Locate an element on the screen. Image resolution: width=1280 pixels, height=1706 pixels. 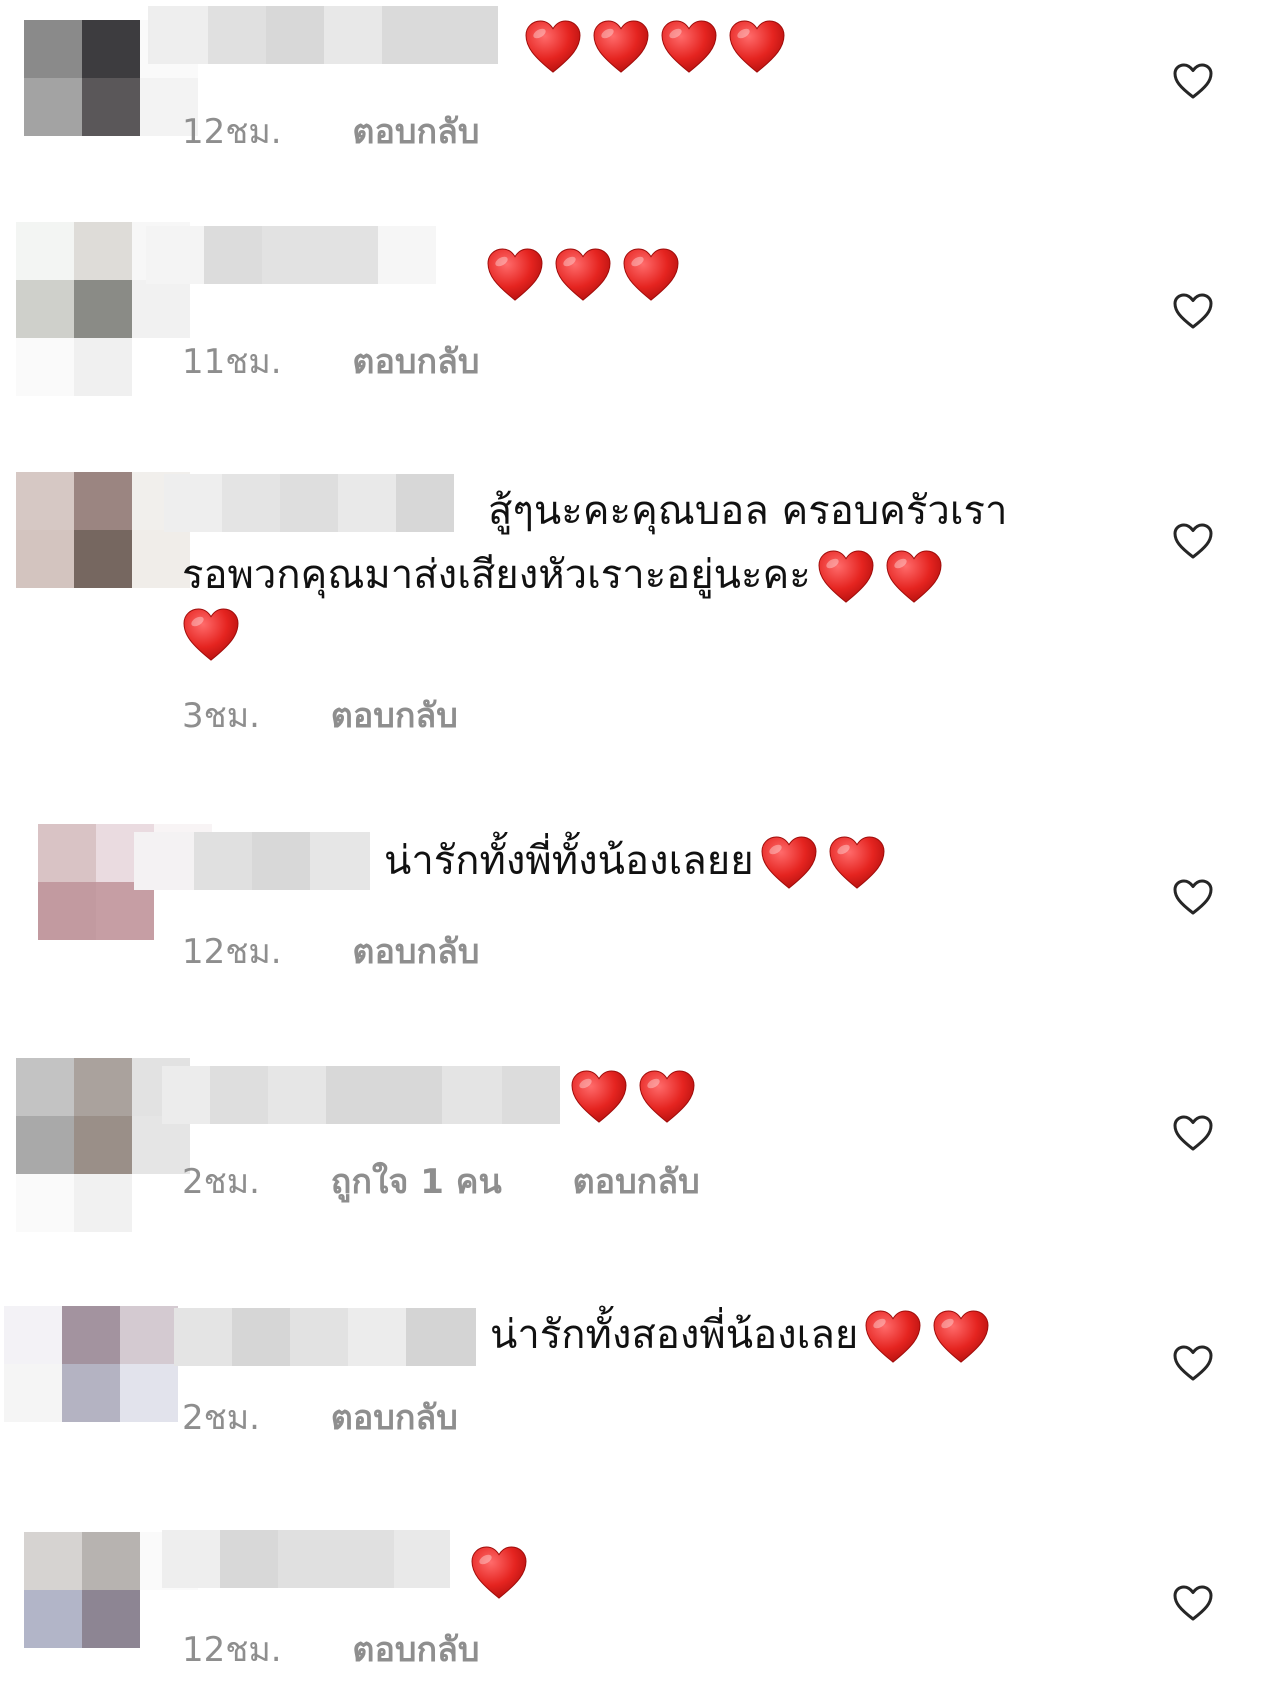
comment-meta: 11ชม. ตอบกลับ is located at coordinates (360, 361).